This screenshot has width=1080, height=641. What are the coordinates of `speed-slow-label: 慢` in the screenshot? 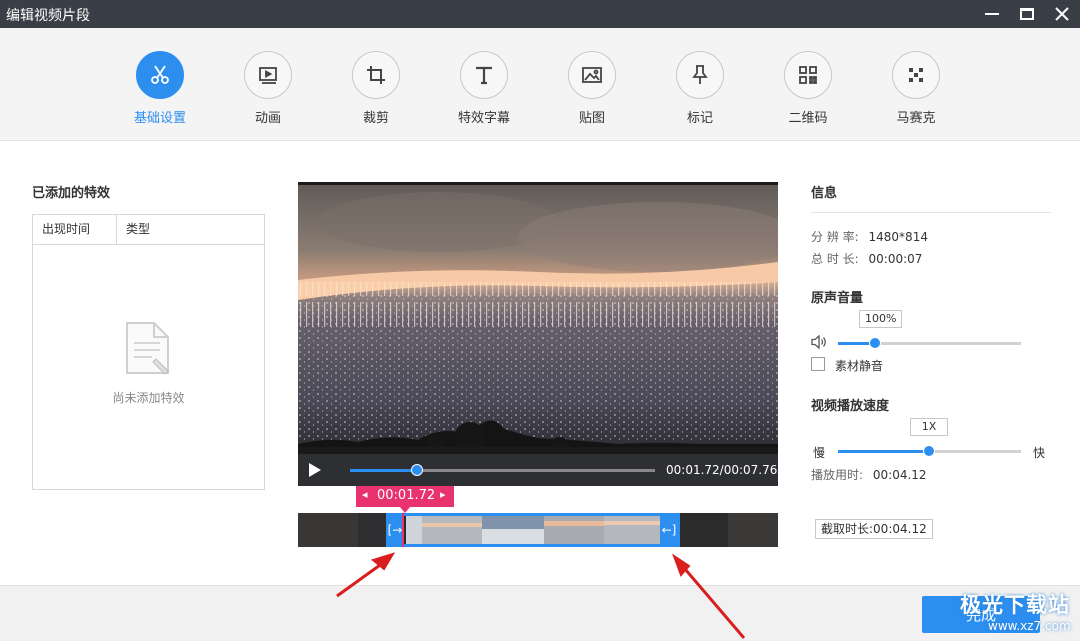 It's located at (819, 453).